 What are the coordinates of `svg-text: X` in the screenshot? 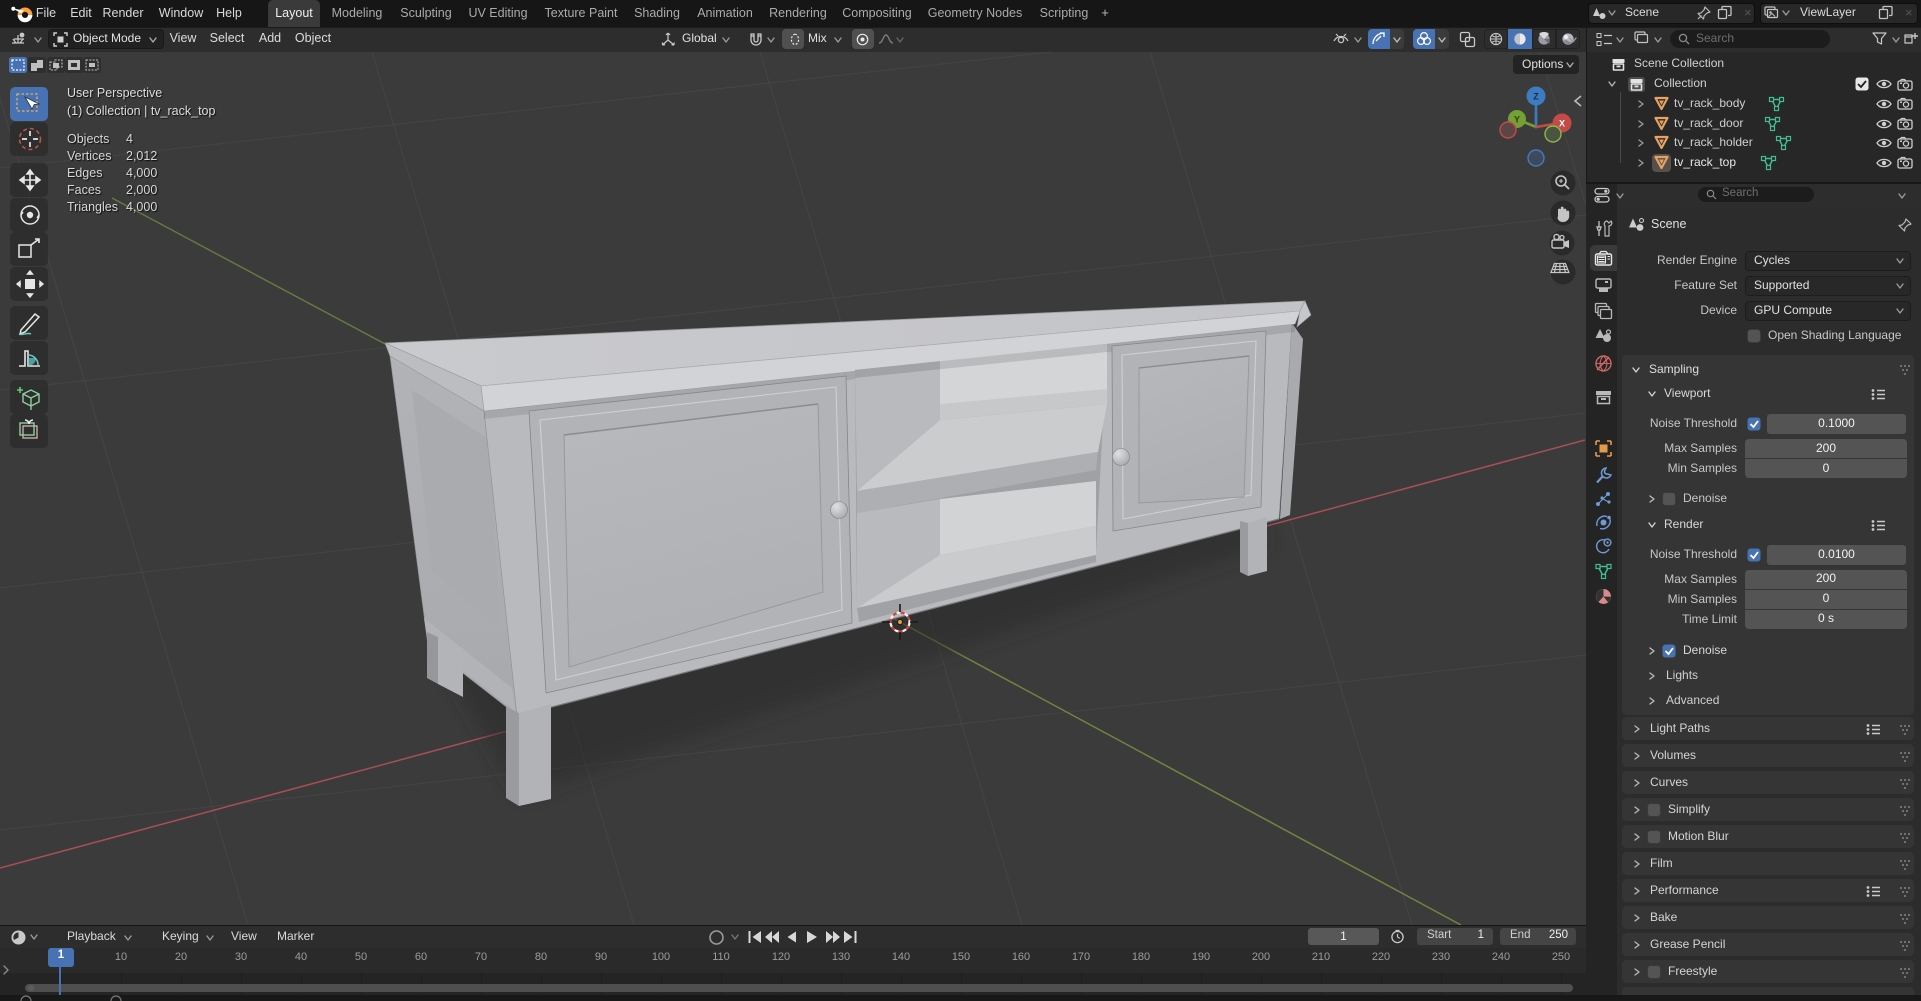 It's located at (1562, 124).